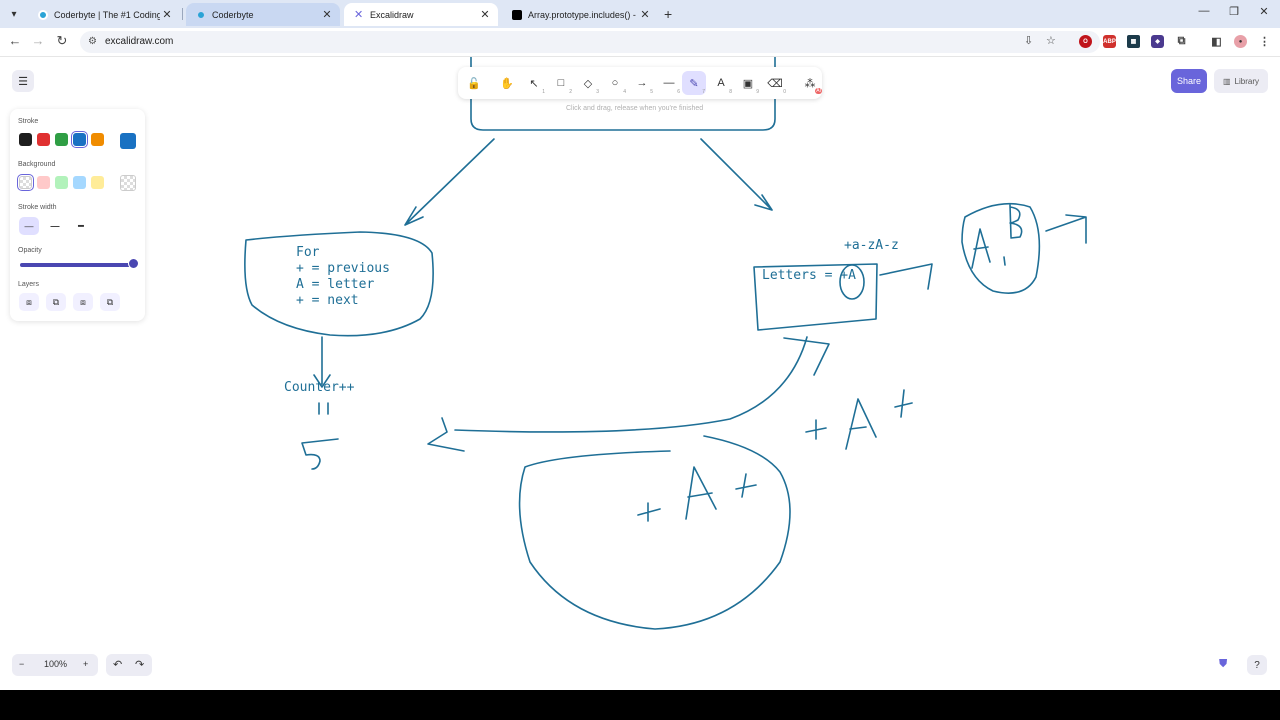 Image resolution: width=1280 pixels, height=720 pixels. I want to click on arrow-right-down, so click(736, 174).